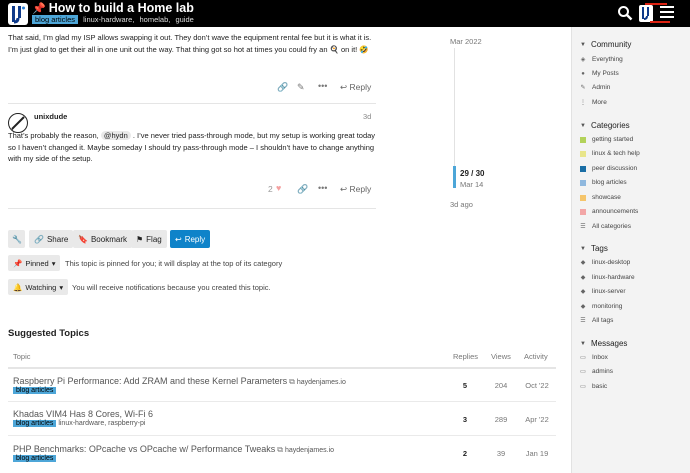  Describe the element at coordinates (594, 248) in the screenshot. I see `sidebar-section-tags: ▼ Tags` at that location.